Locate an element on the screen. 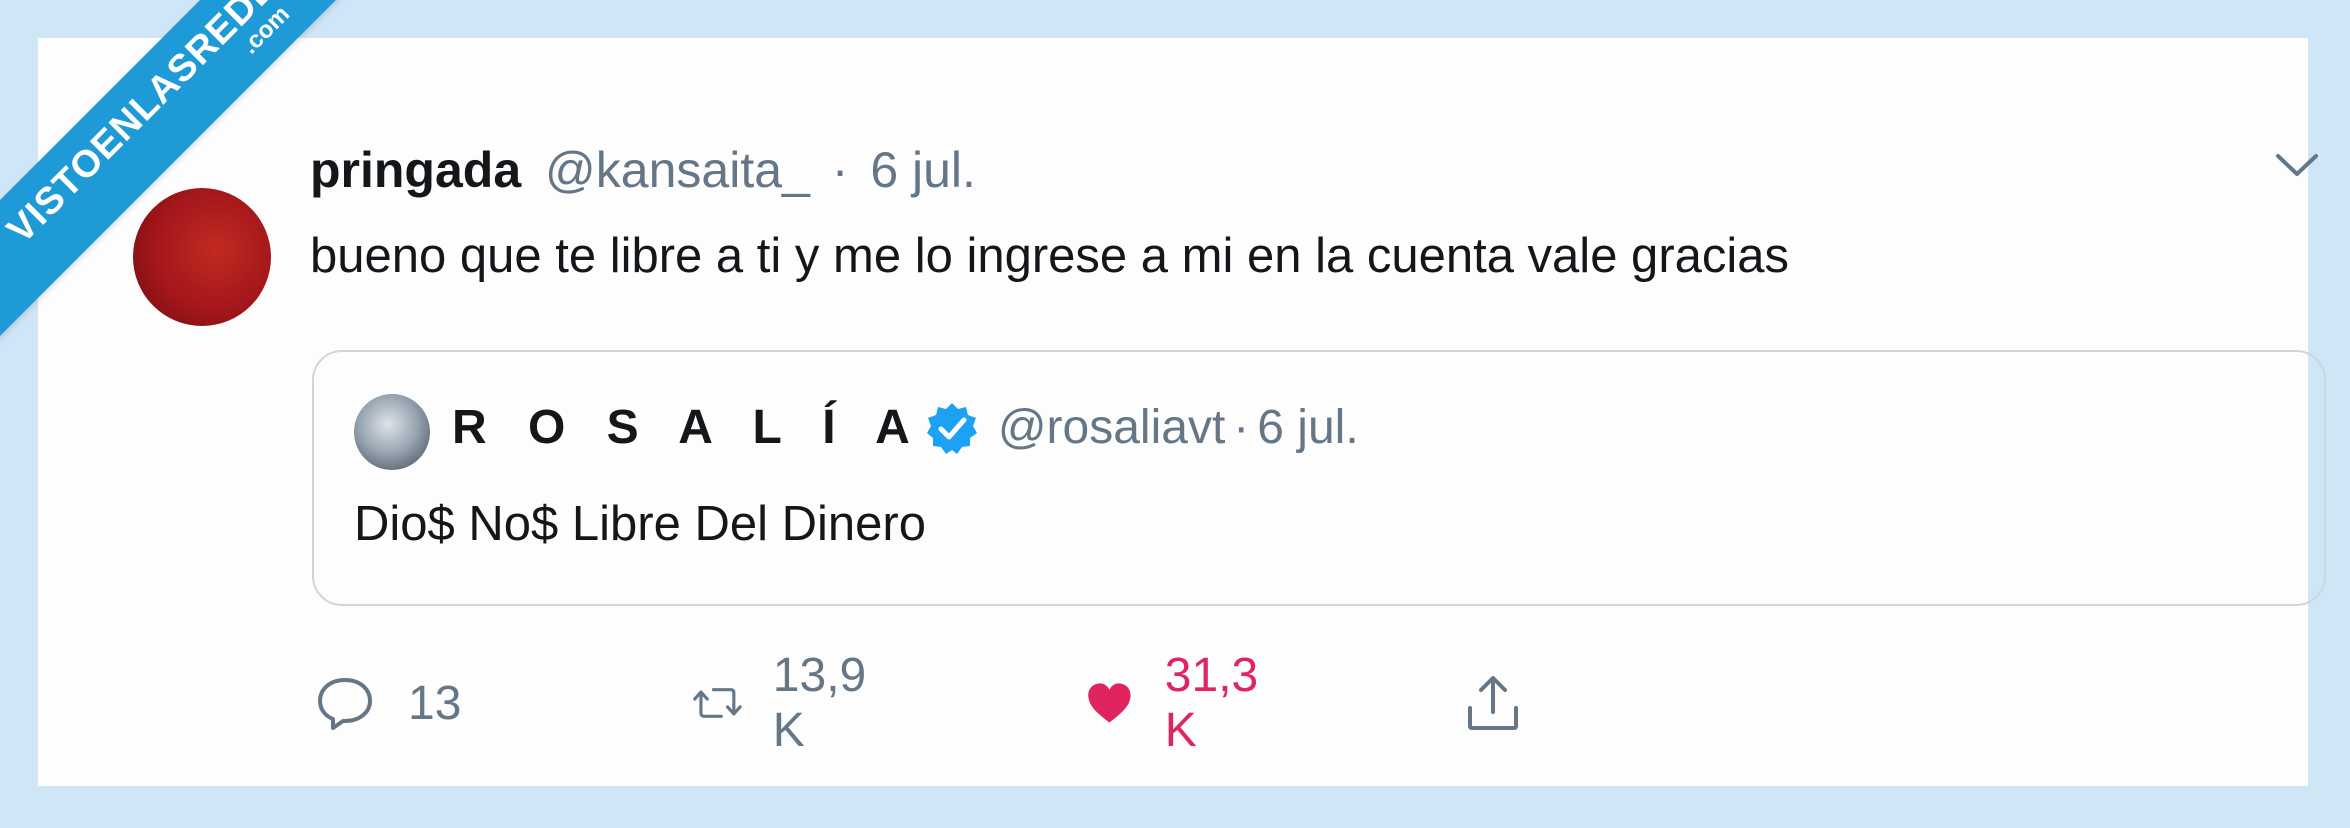 The width and height of the screenshot is (2350, 828). reply-button: 13 is located at coordinates (385, 703).